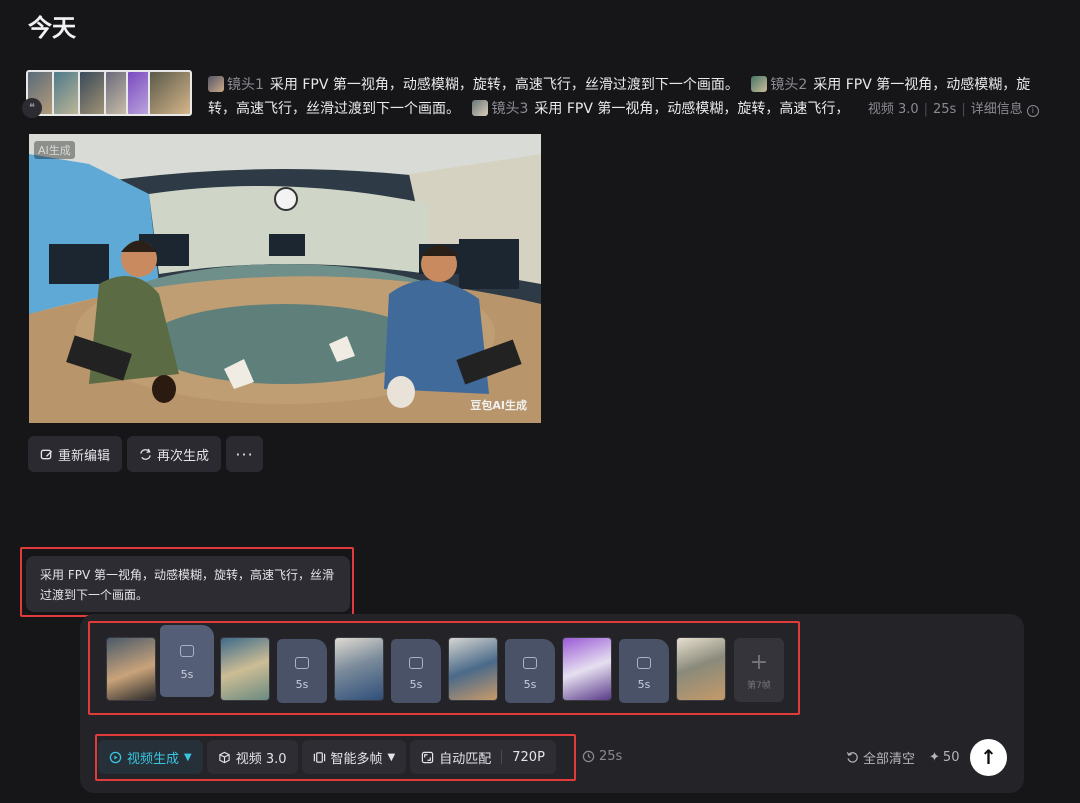 The image size is (1080, 803). What do you see at coordinates (1032, 111) in the screenshot?
I see `info-icon: i` at bounding box center [1032, 111].